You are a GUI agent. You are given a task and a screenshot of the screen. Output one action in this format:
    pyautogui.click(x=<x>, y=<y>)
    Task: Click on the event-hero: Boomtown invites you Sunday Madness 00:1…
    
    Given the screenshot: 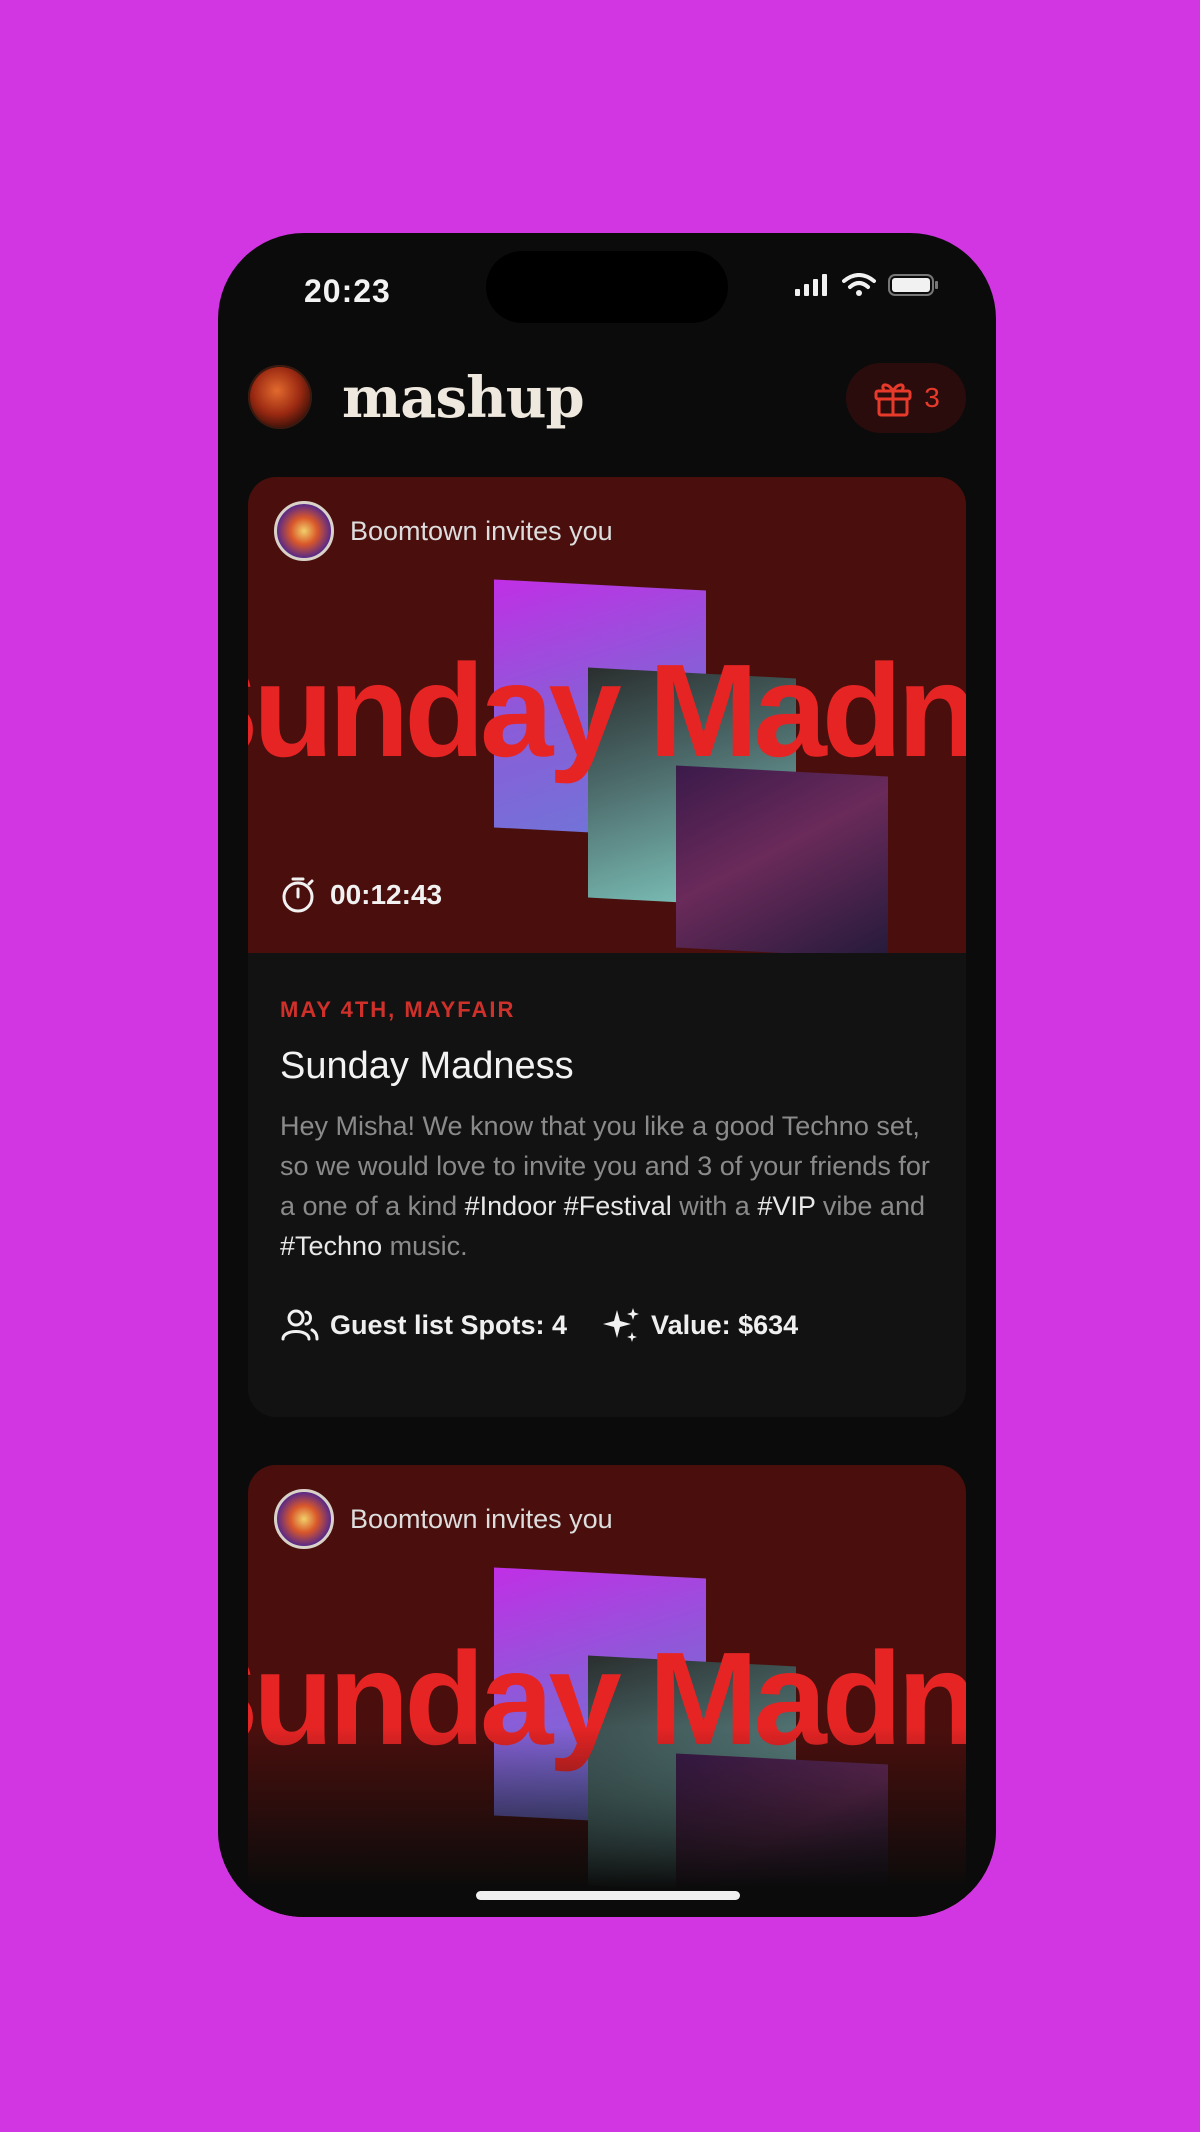 What is the action you would take?
    pyautogui.click(x=607, y=715)
    